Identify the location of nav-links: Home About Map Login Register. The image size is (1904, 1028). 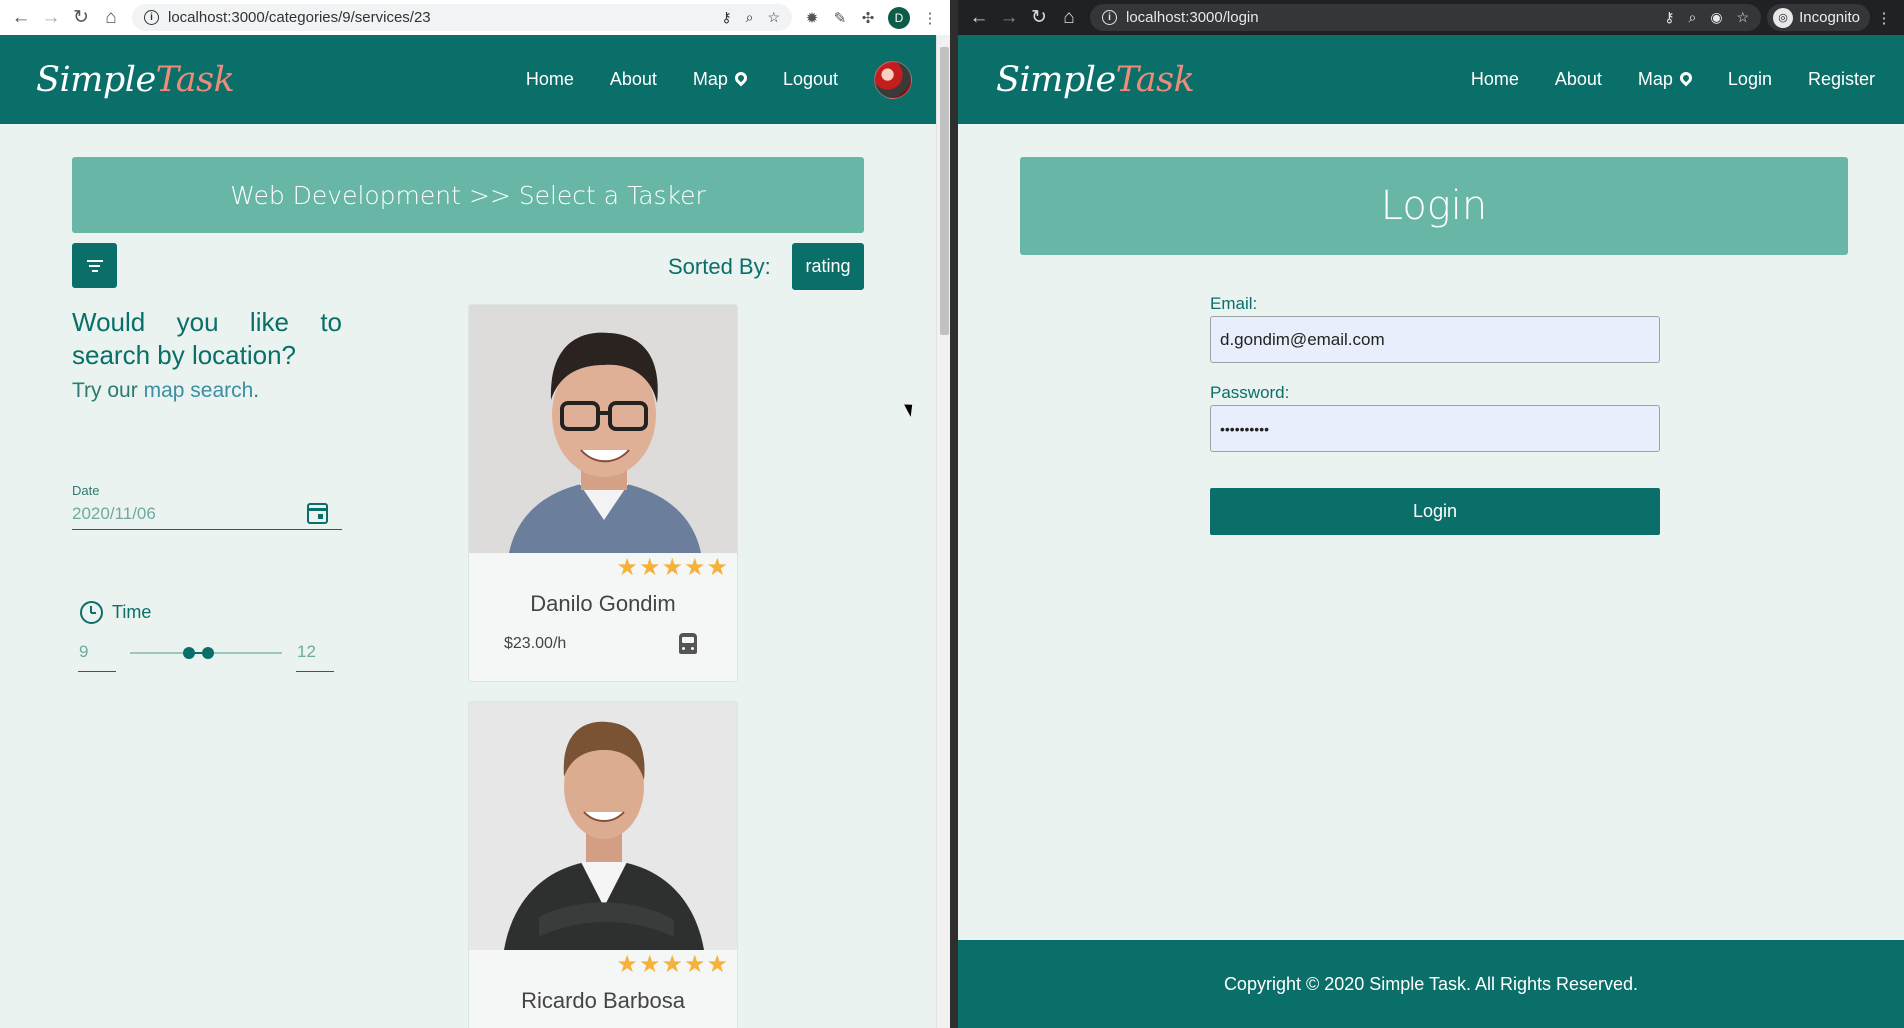
(1655, 79).